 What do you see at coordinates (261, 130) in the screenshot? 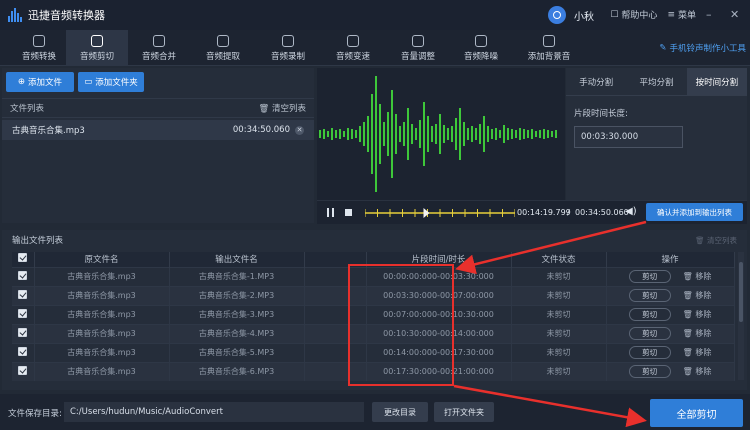
I see `file-duration: 00:34:50.060` at bounding box center [261, 130].